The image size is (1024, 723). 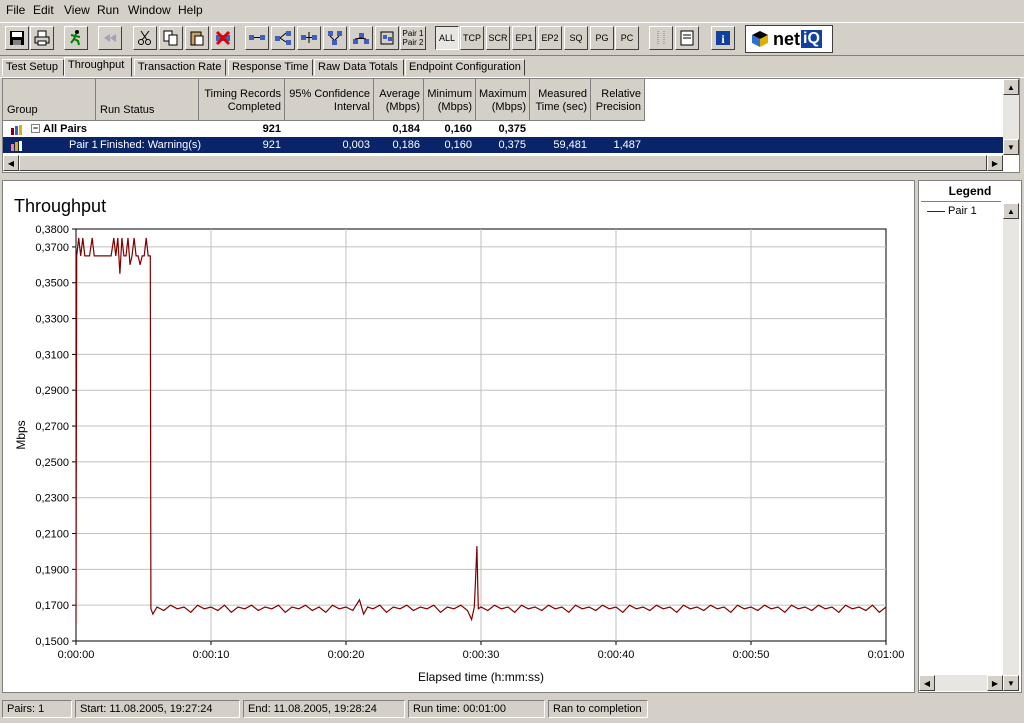 I want to click on filter-tcp-button: TCP, so click(x=472, y=38).